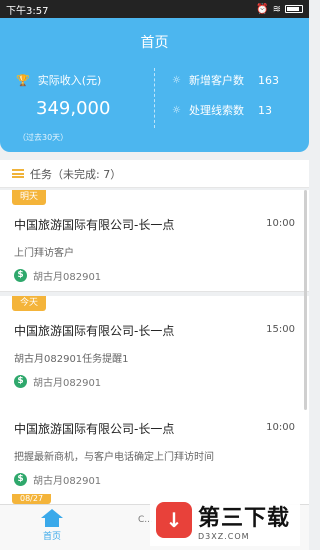 The height and width of the screenshot is (550, 320). Describe the element at coordinates (268, 80) in the screenshot. I see `new-customers-value: 163` at that location.